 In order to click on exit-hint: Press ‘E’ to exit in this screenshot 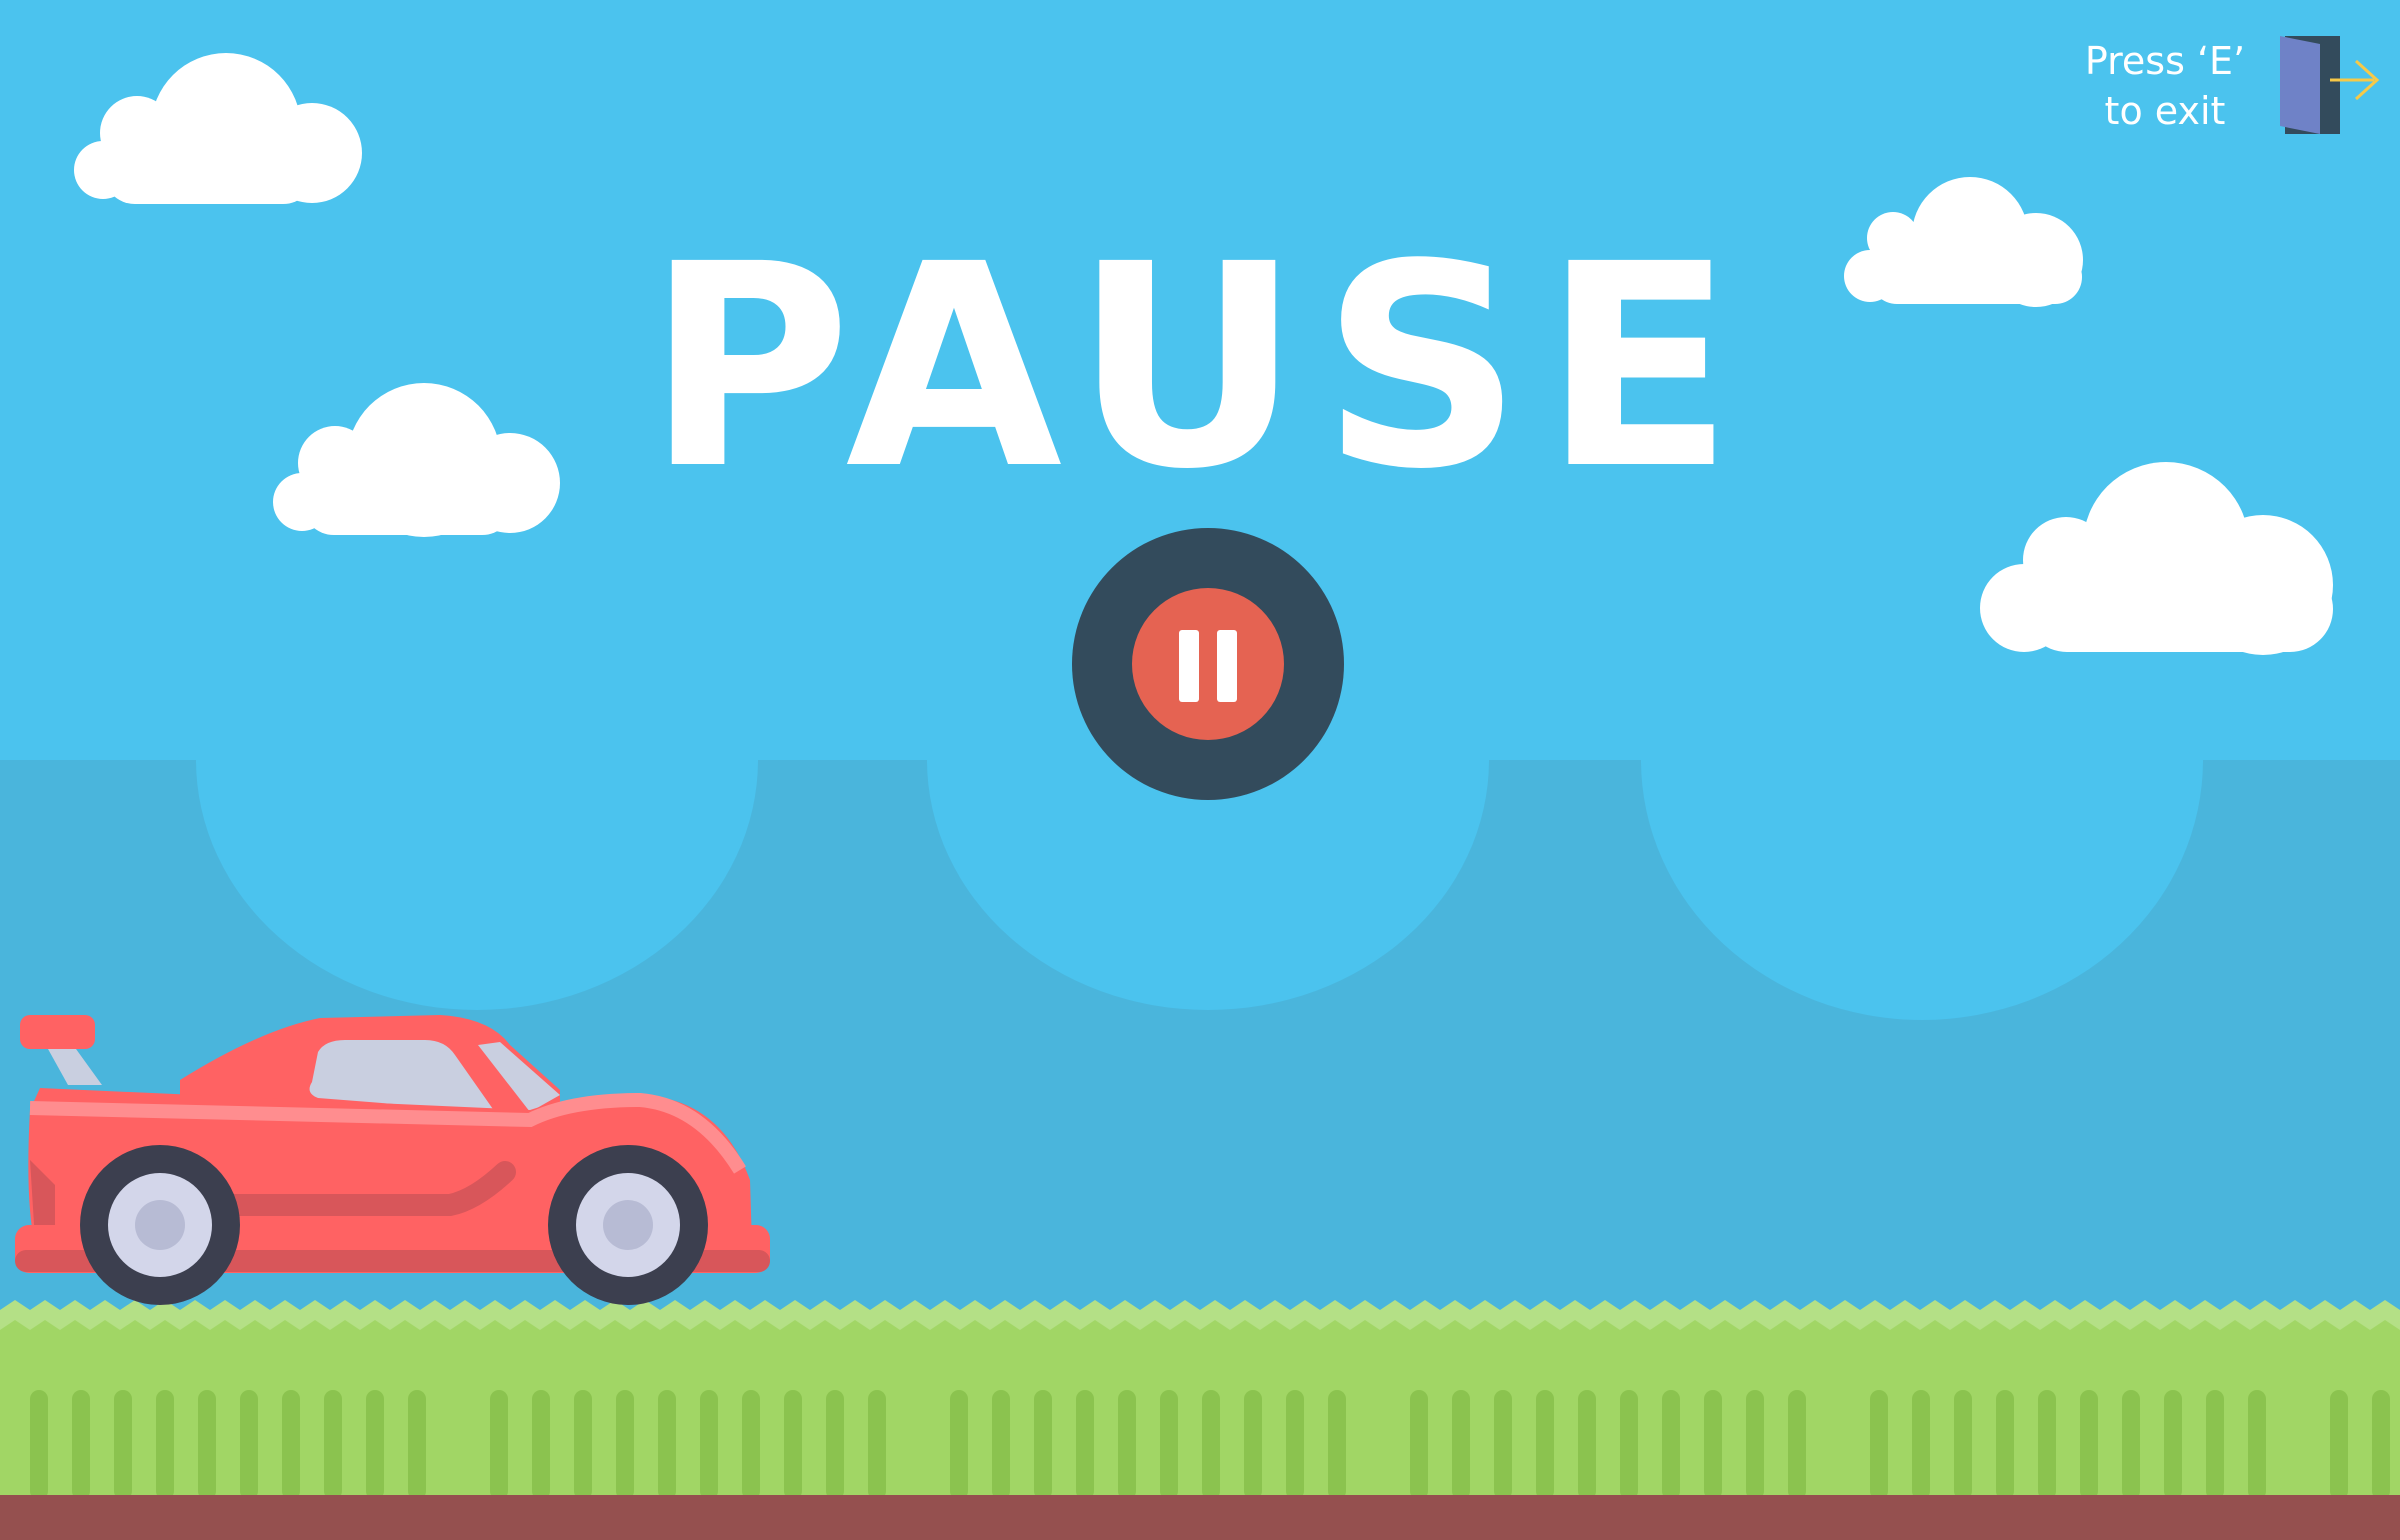, I will do `click(2195, 90)`.